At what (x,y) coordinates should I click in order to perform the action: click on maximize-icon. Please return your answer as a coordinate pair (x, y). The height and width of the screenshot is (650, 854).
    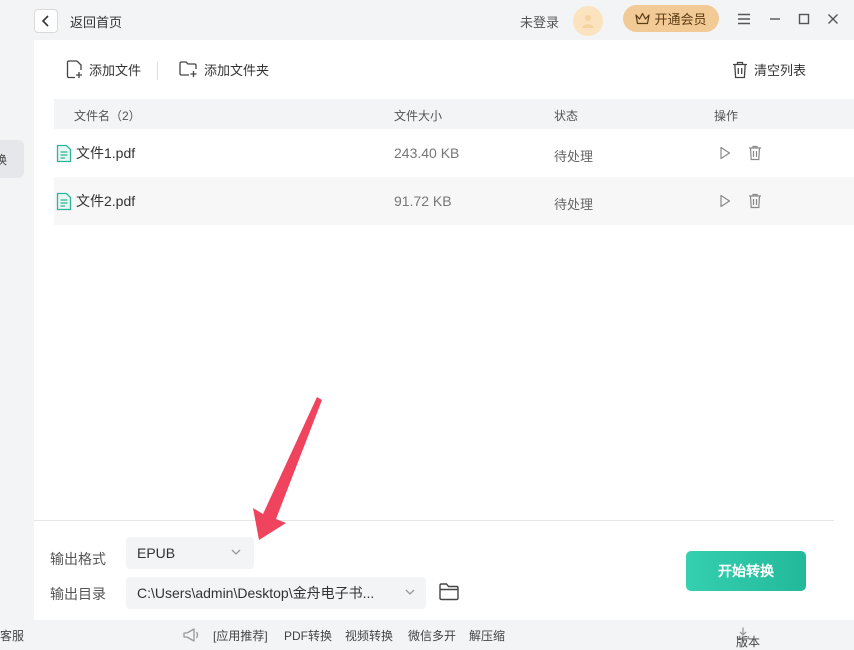
    Looking at the image, I should click on (804, 19).